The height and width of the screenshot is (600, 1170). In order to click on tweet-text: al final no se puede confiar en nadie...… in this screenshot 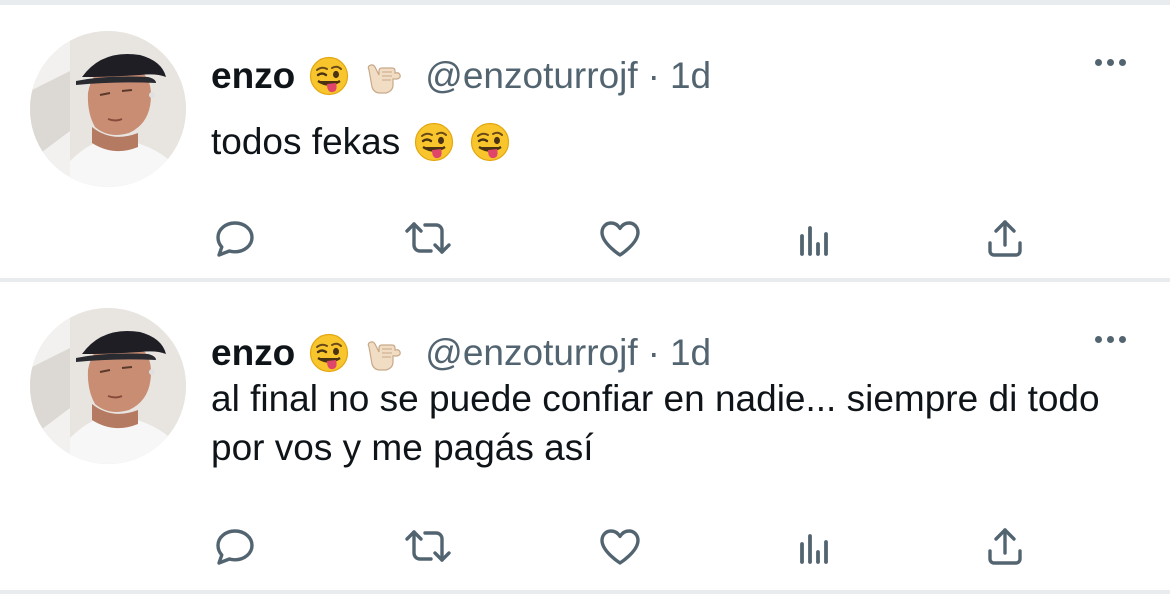, I will do `click(655, 423)`.